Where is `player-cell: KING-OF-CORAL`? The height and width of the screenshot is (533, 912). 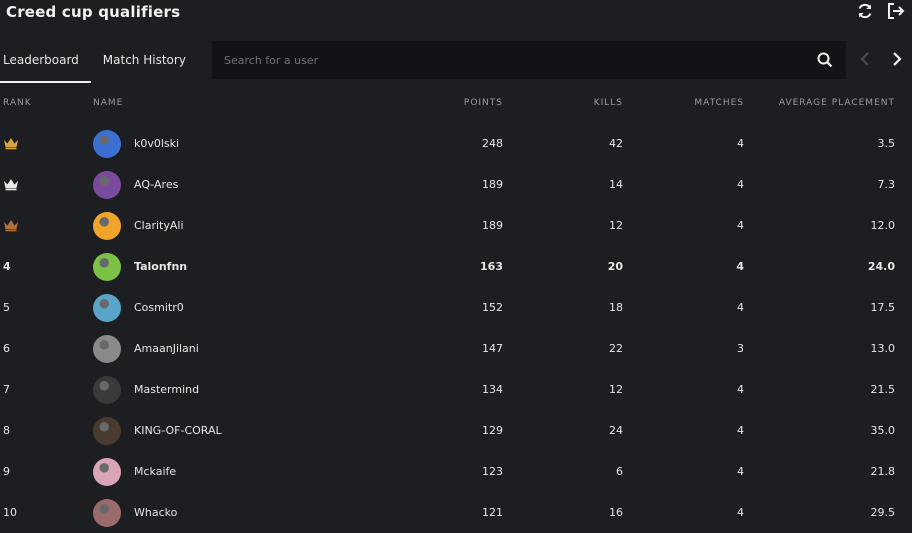 player-cell: KING-OF-CORAL is located at coordinates (157, 430).